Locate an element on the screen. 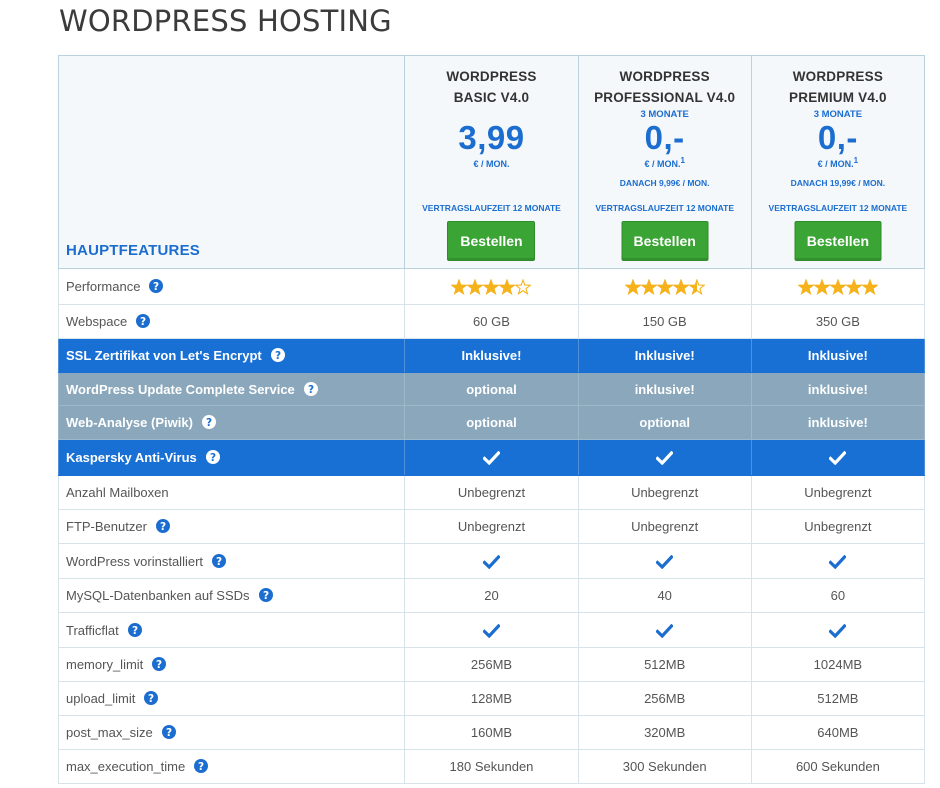 The width and height of the screenshot is (940, 788). feature-value: 256MB is located at coordinates (665, 698).